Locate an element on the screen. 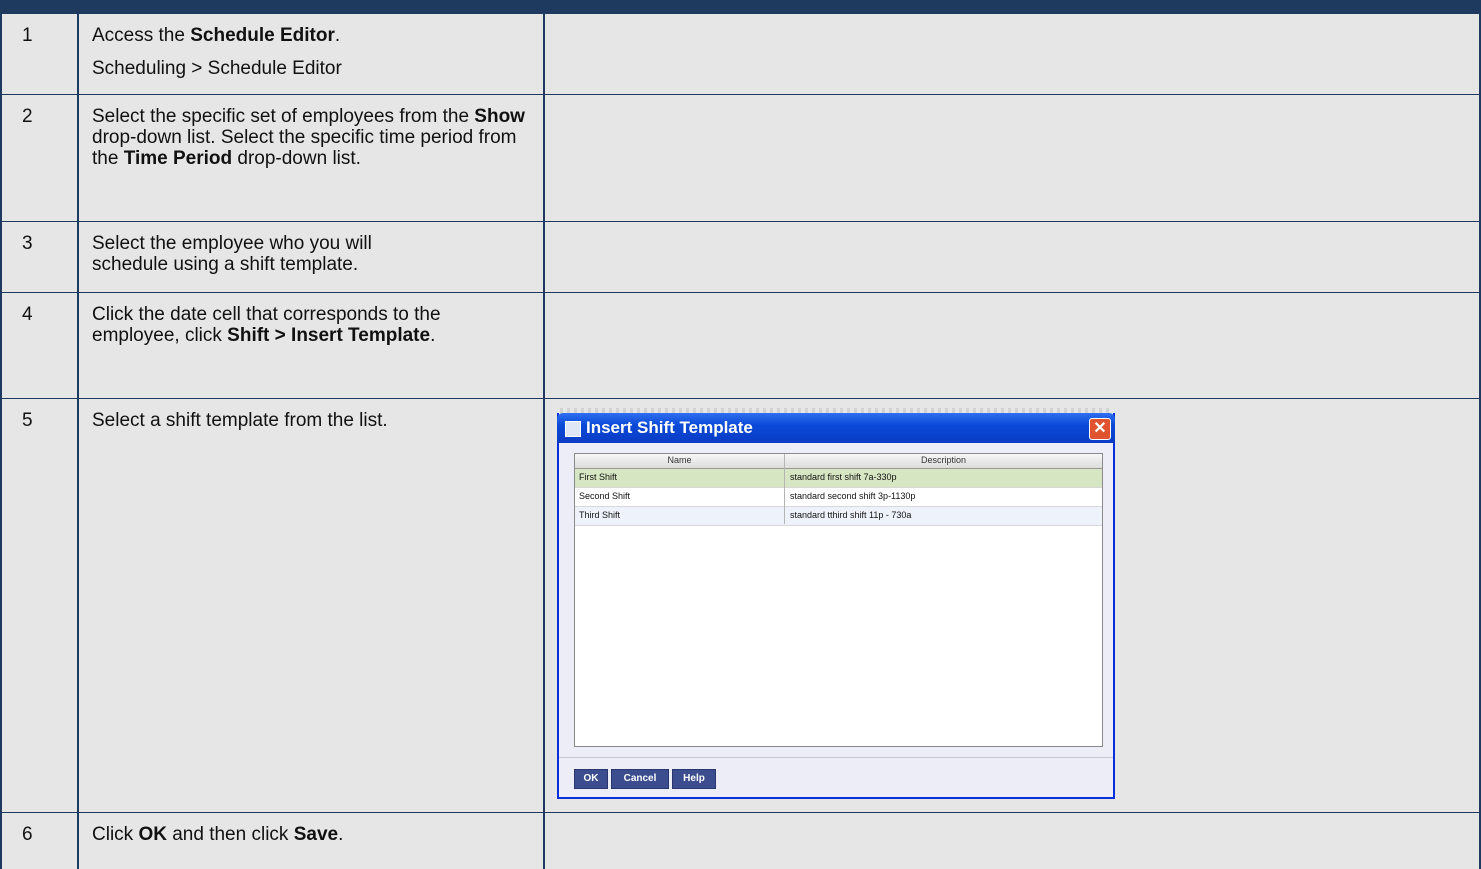 The width and height of the screenshot is (1481, 869). step-number: 5 is located at coordinates (27, 420).